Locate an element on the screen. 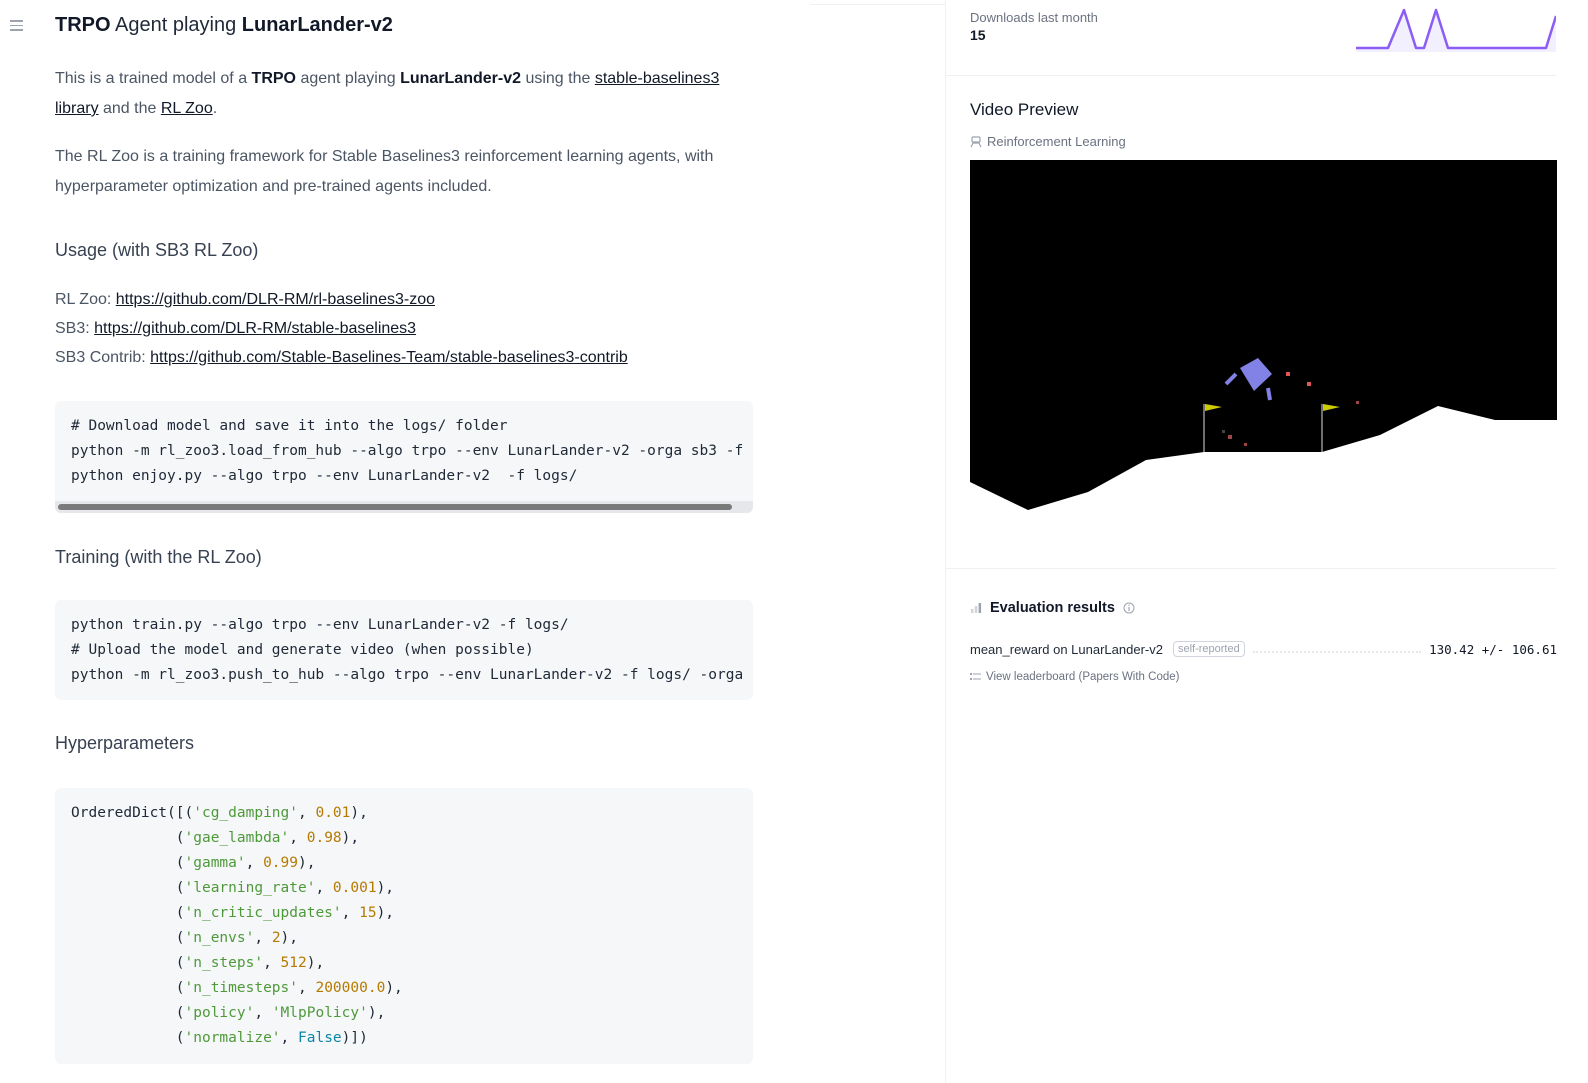  downloads-sparkline is located at coordinates (1456, 30).